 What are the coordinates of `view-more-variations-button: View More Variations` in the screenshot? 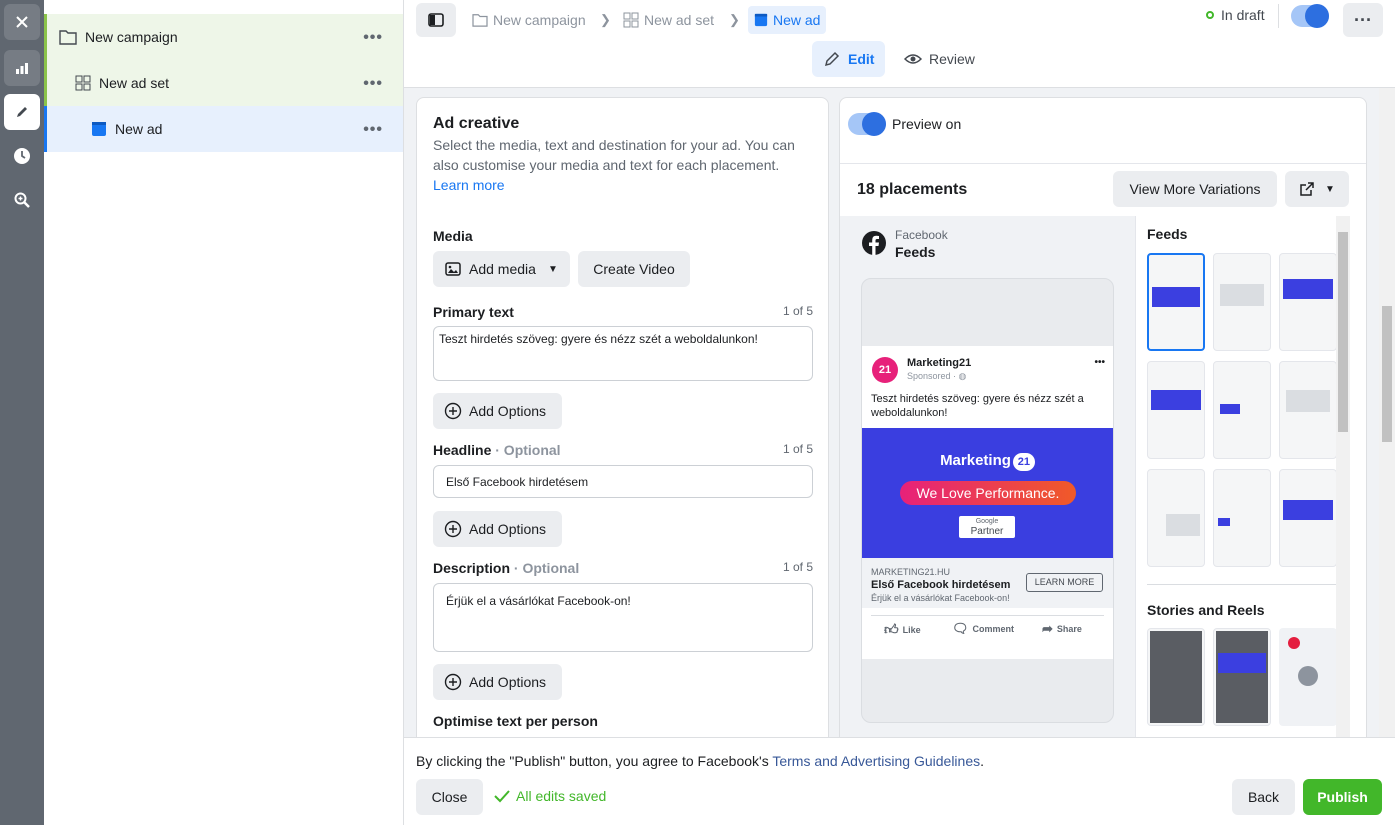 It's located at (1195, 189).